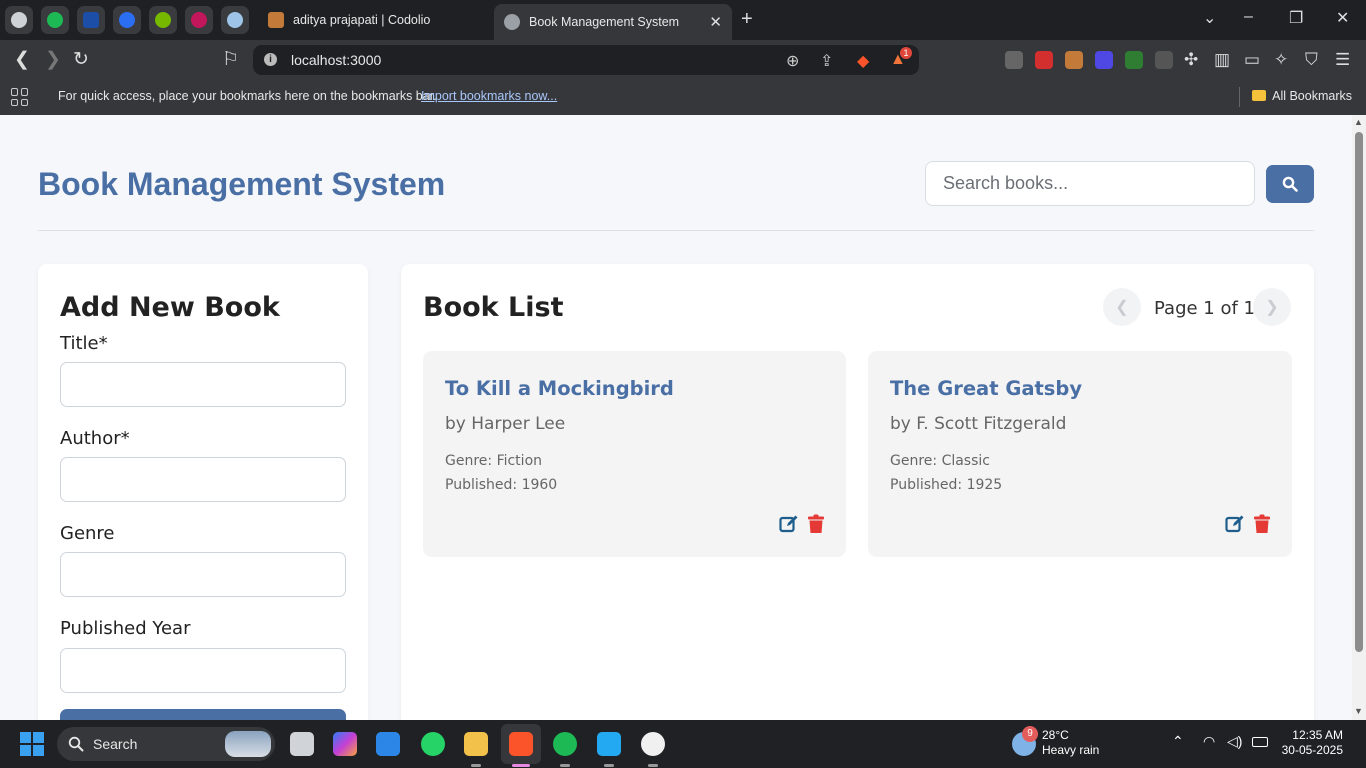  What do you see at coordinates (863, 61) in the screenshot?
I see `brave-shield-icon: ◆` at bounding box center [863, 61].